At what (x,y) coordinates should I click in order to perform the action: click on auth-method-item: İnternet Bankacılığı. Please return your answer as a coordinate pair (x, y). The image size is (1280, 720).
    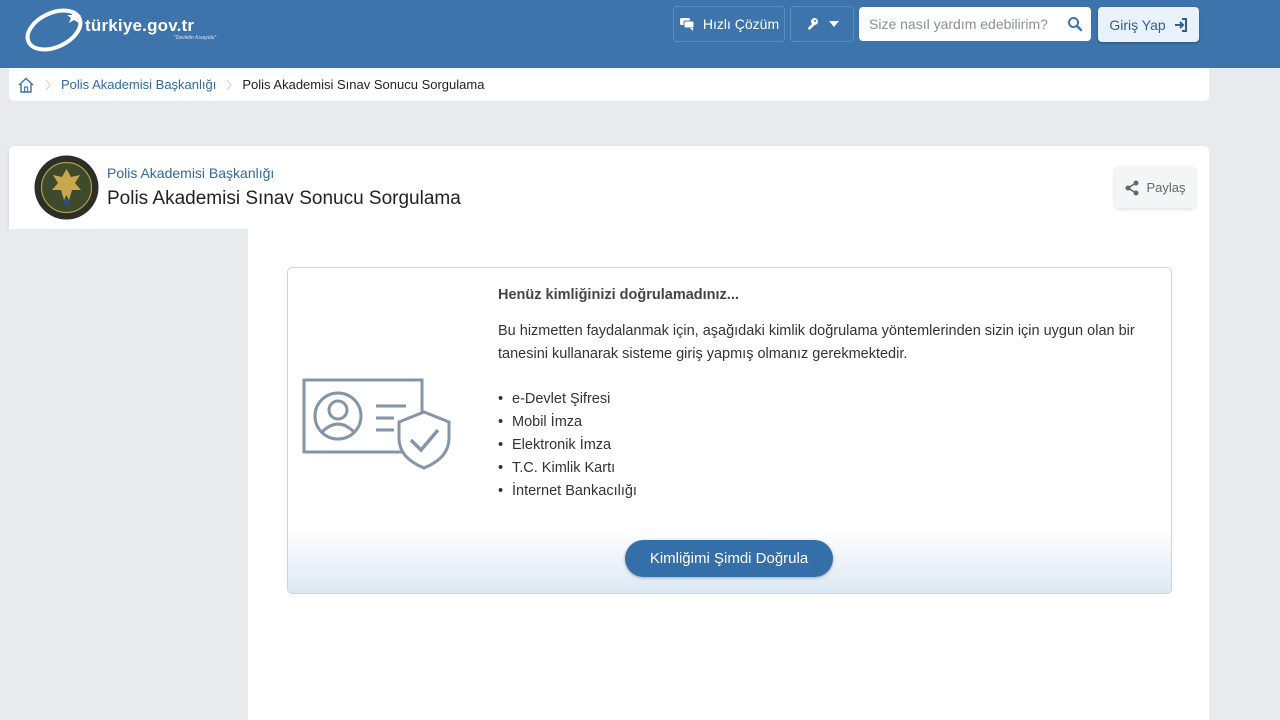
    Looking at the image, I should click on (567, 491).